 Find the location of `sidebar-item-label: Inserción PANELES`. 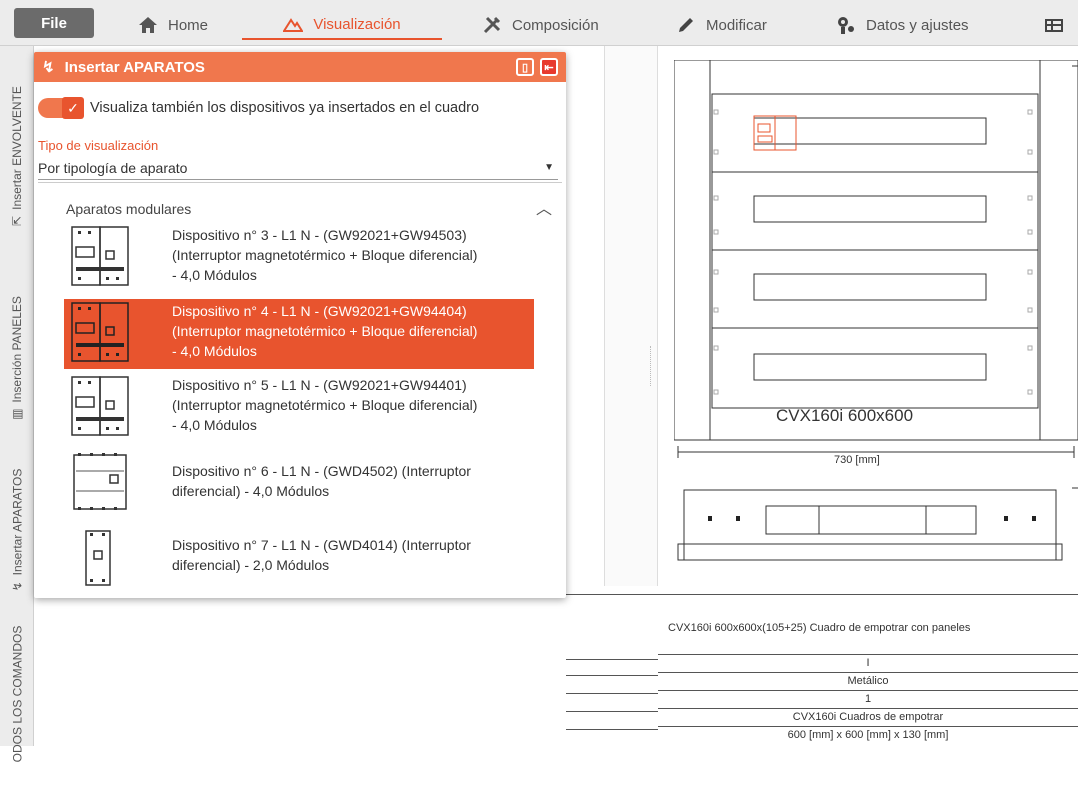

sidebar-item-label: Inserción PANELES is located at coordinates (17, 349).